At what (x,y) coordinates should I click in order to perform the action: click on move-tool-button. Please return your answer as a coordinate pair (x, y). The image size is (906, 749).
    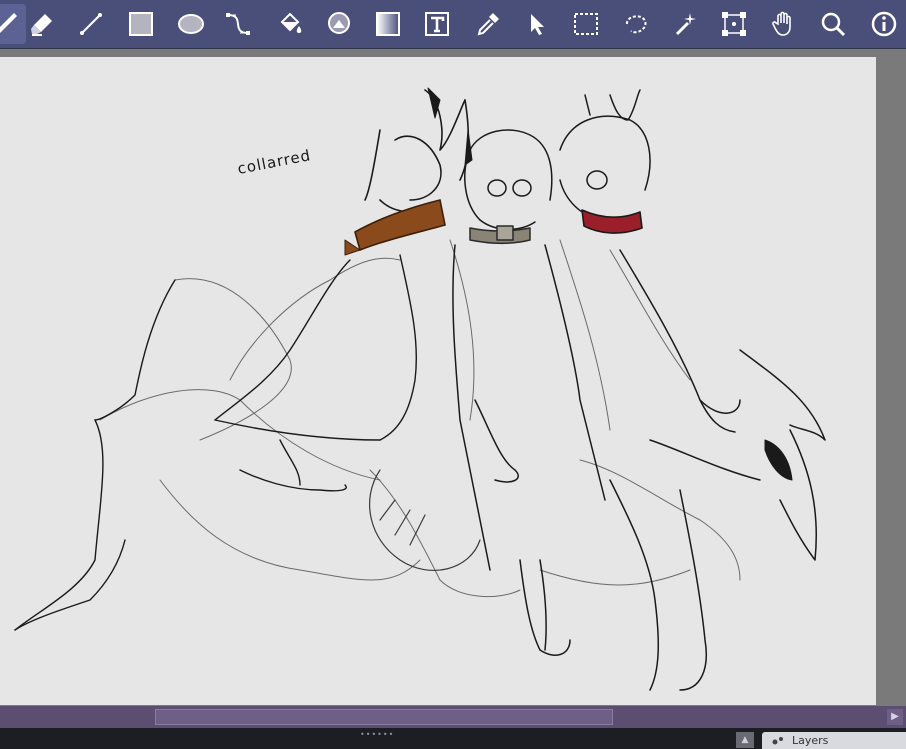
    Looking at the image, I should click on (537, 24).